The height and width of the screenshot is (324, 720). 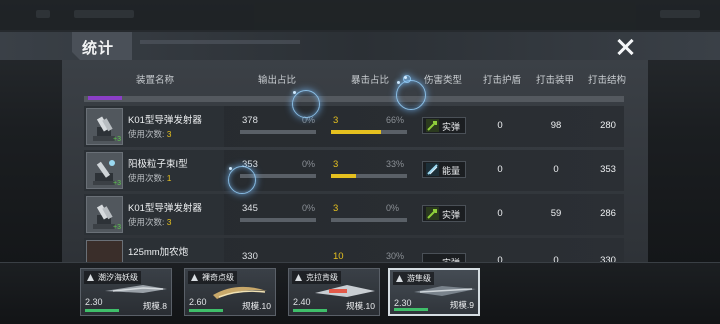 I want to click on col-hit-armor: 打击装甲, so click(x=555, y=80).